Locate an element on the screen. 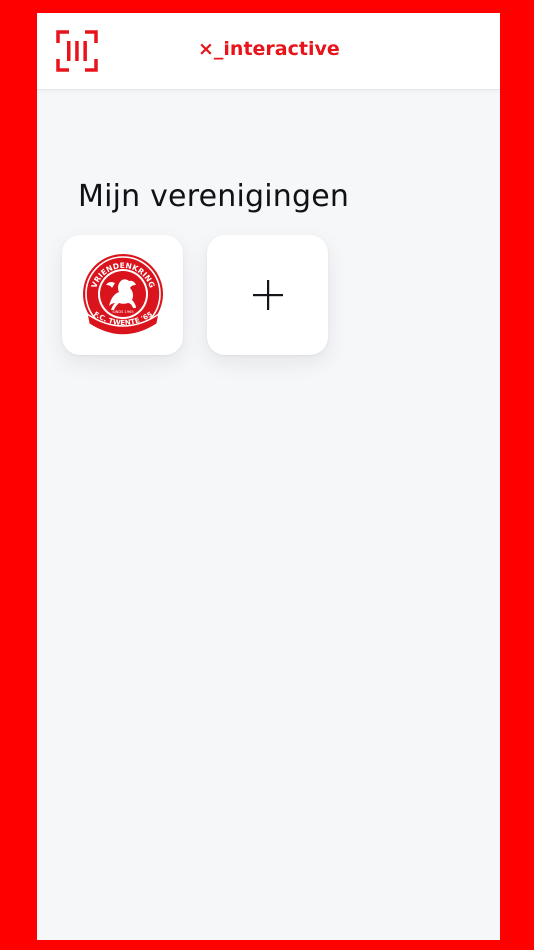 The height and width of the screenshot is (950, 534). top-bar: ×_interactive is located at coordinates (268, 51).